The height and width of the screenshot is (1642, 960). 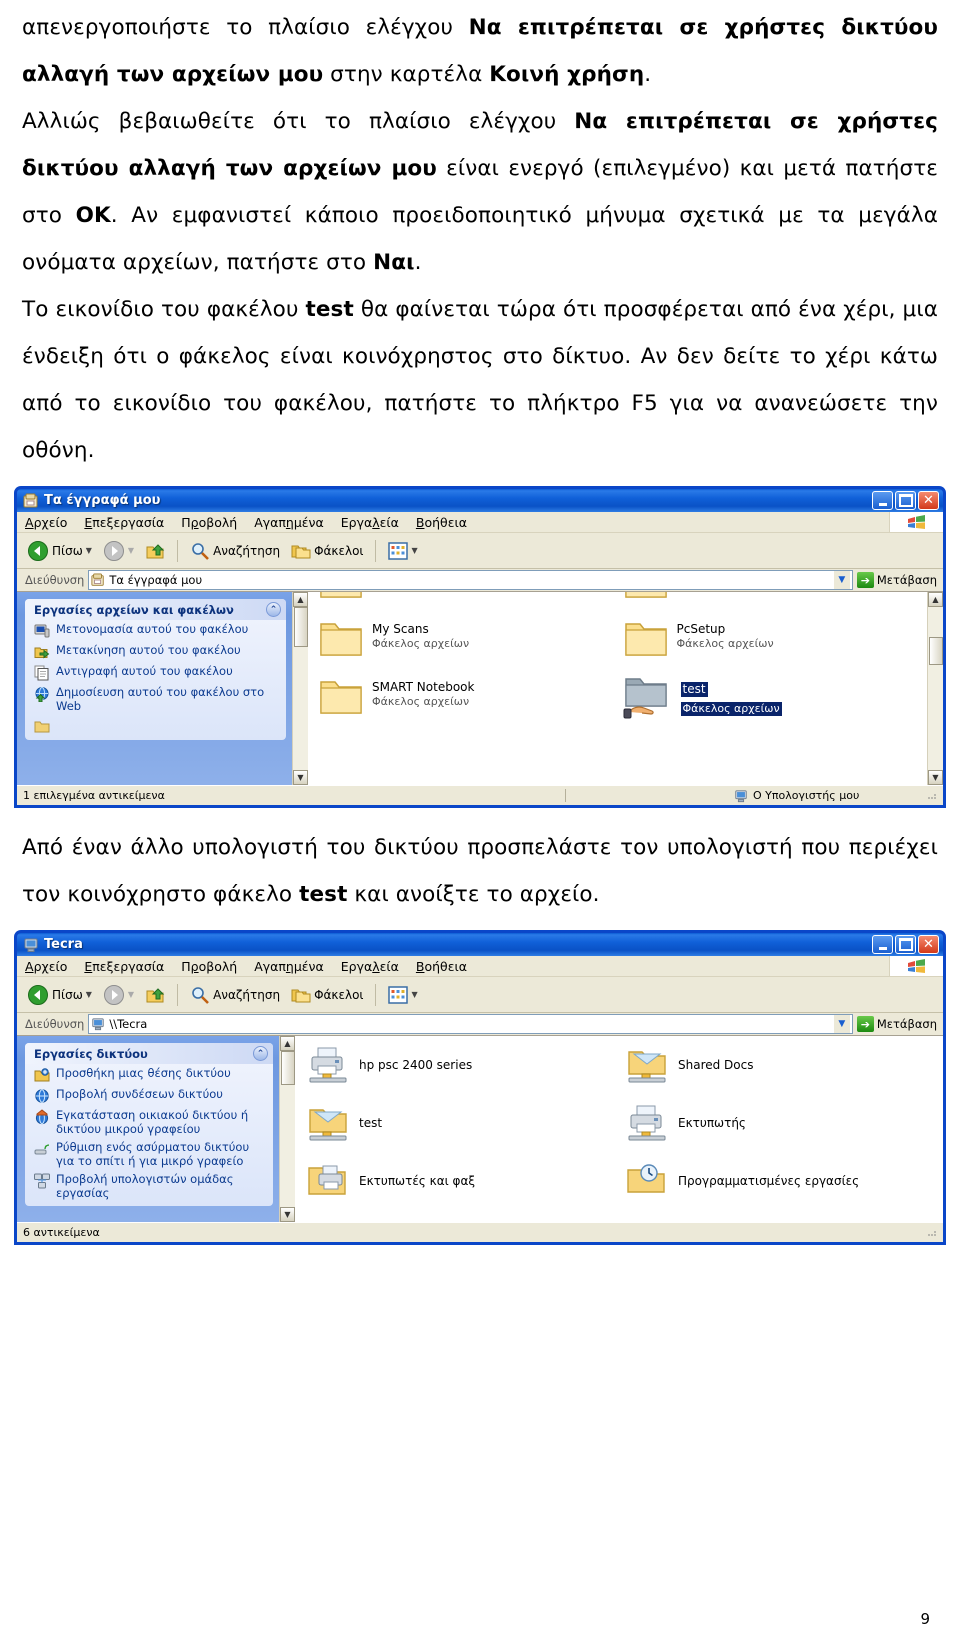 I want to click on list-item-test-shared: test Φάκελος αρχείων, so click(x=775, y=705).